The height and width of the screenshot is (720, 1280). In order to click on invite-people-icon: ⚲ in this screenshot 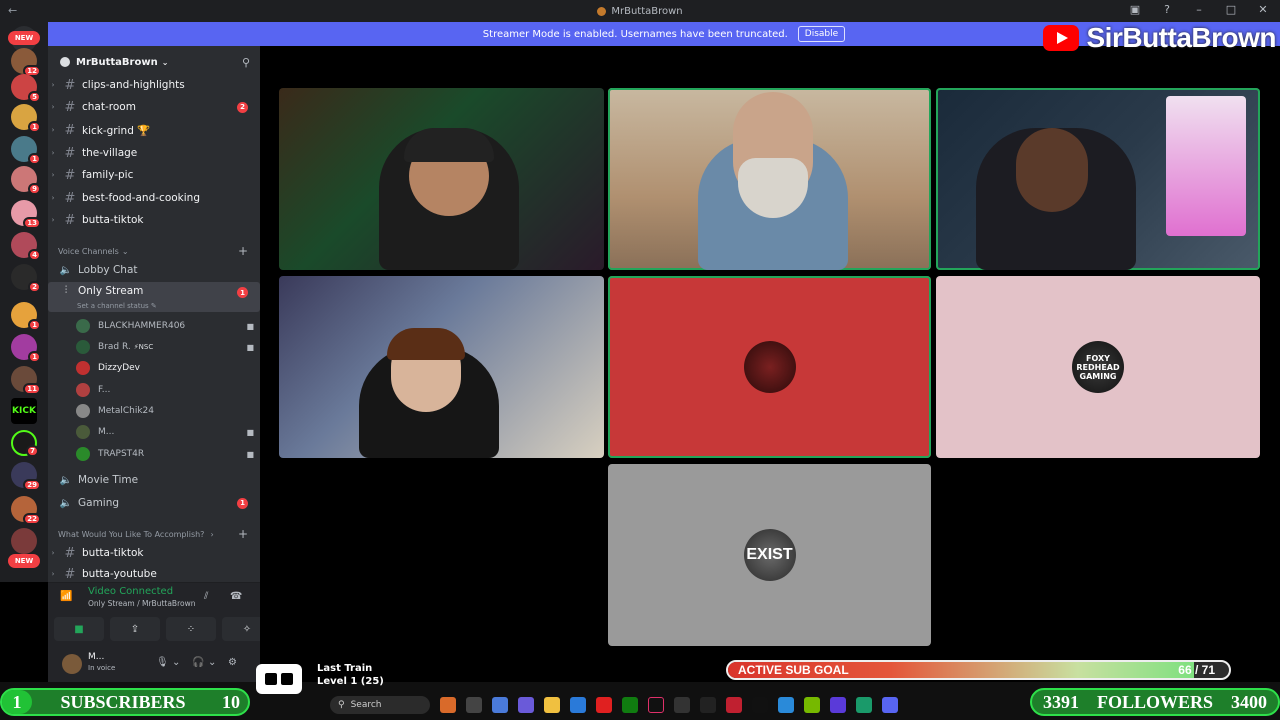, I will do `click(246, 62)`.